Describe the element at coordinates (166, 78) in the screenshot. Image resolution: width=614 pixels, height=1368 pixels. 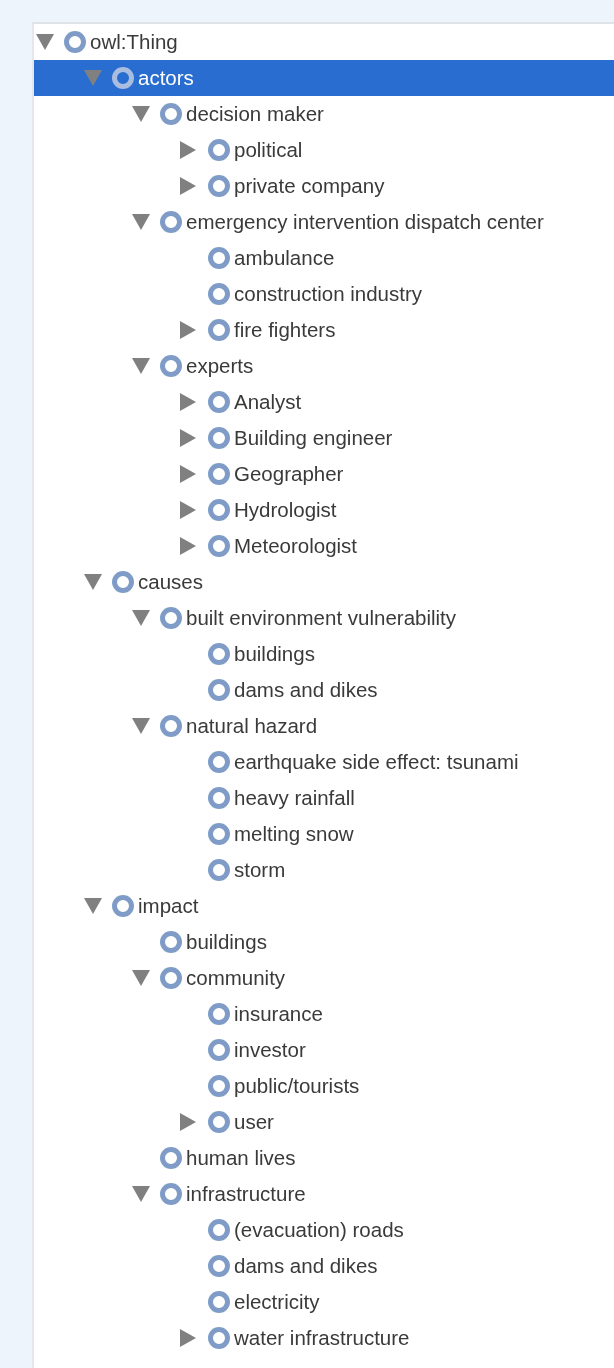
I see `node-label: actors` at that location.